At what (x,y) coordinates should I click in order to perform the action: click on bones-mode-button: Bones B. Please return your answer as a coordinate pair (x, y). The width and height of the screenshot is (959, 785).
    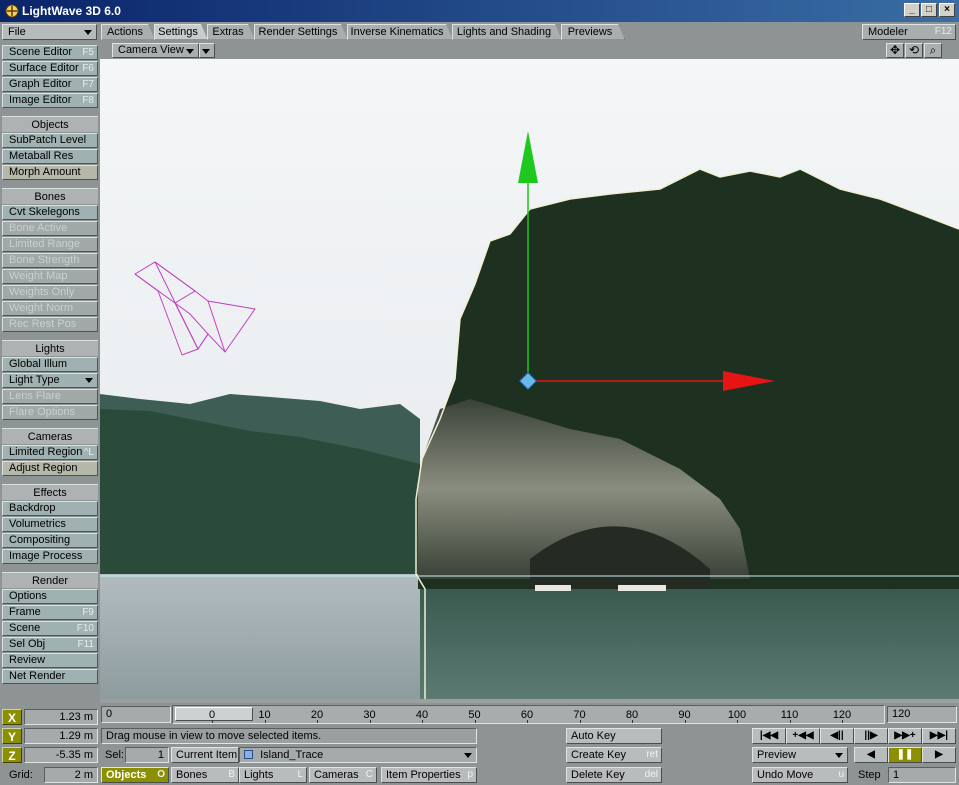
    Looking at the image, I should click on (205, 775).